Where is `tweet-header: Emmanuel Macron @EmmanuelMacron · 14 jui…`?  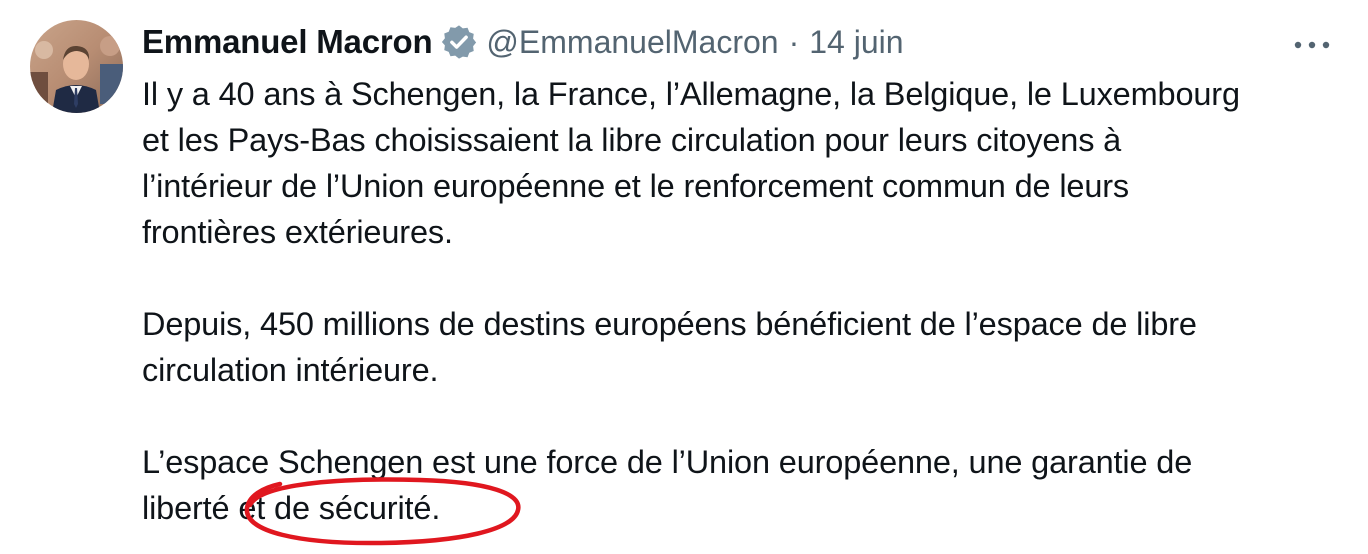
tweet-header: Emmanuel Macron @EmmanuelMacron · 14 jui… is located at coordinates (523, 42).